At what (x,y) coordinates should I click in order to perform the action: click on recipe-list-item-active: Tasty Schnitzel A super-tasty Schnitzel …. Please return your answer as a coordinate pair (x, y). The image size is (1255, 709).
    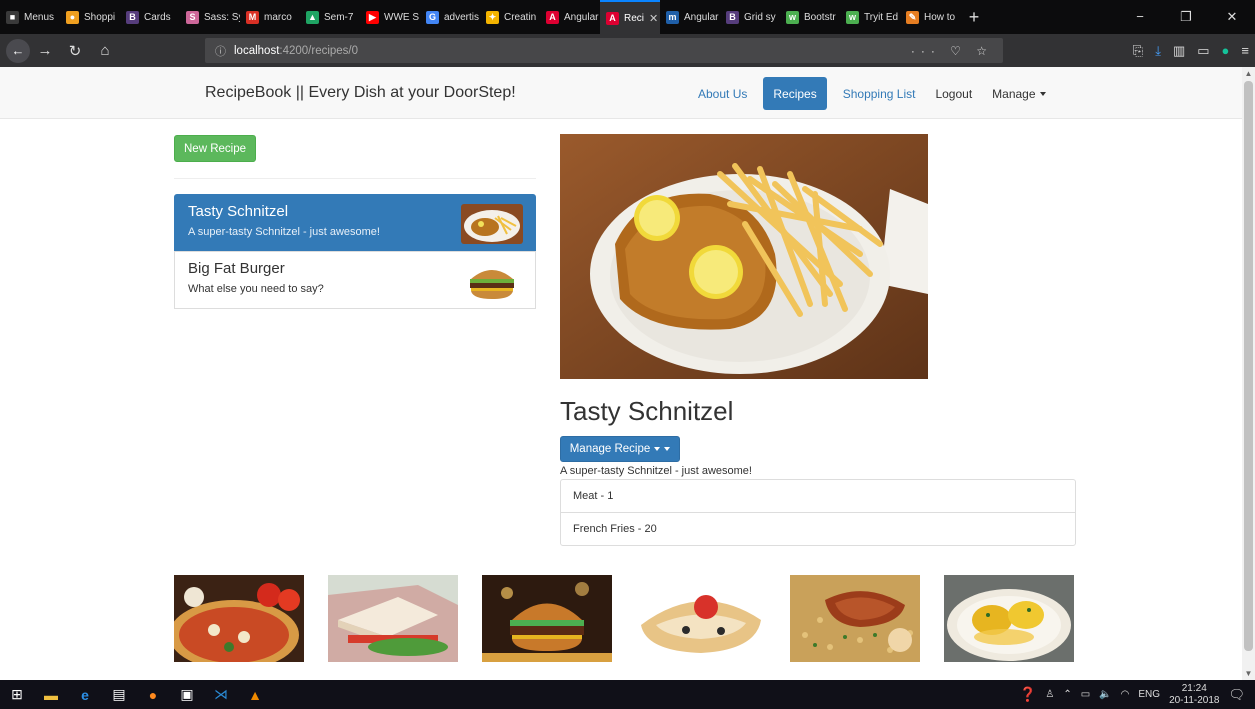
    Looking at the image, I should click on (355, 223).